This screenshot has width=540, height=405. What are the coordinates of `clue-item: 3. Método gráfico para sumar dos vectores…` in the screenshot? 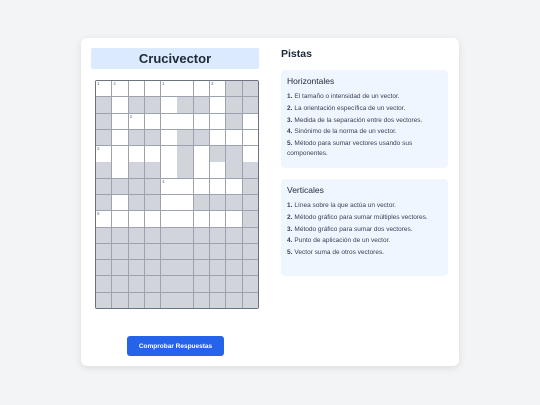 It's located at (366, 229).